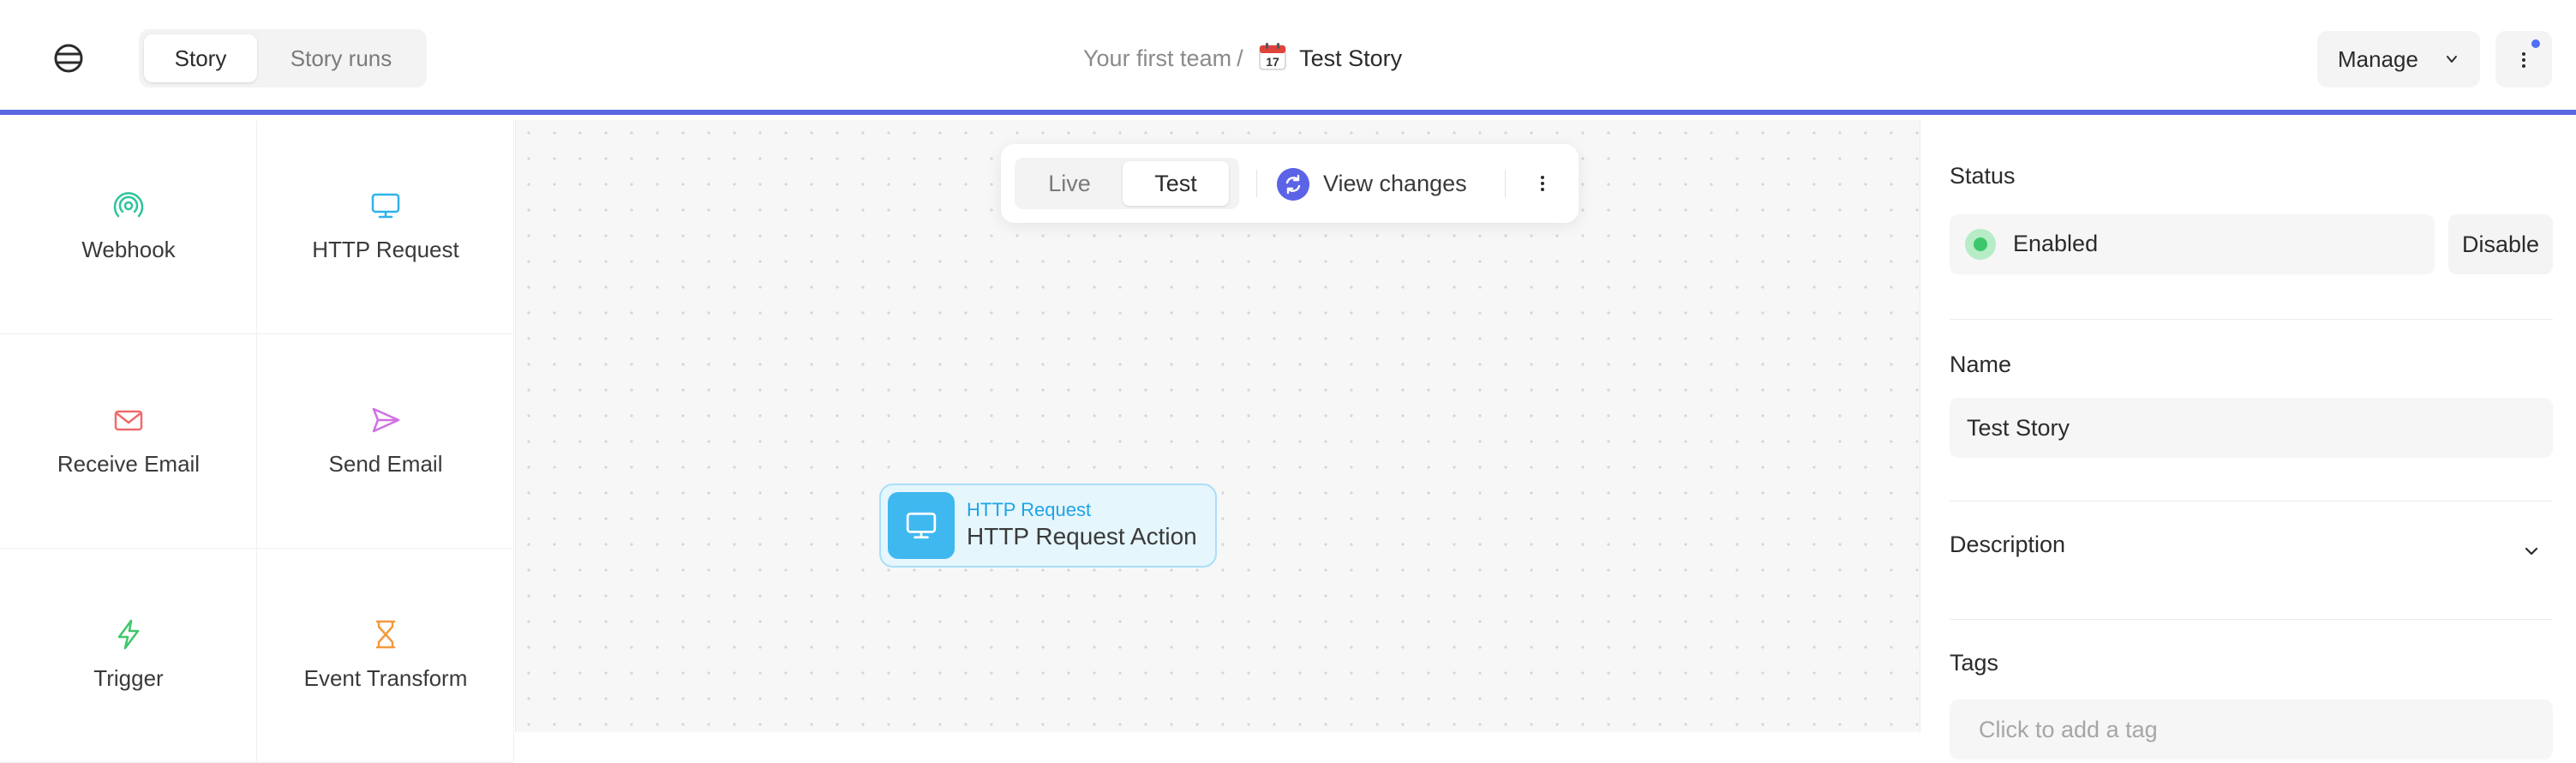  I want to click on story-tabs: Story Story runs, so click(283, 58).